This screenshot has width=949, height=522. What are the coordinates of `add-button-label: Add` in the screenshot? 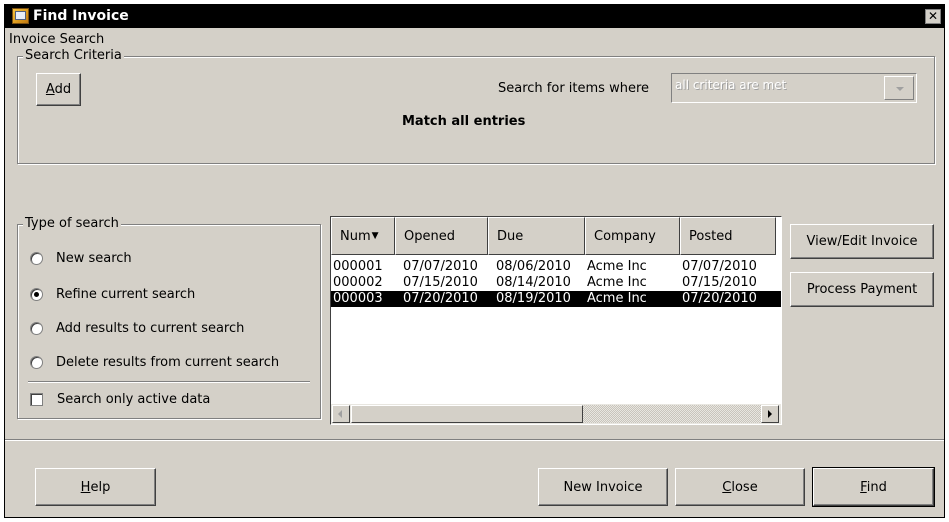 It's located at (58, 89).